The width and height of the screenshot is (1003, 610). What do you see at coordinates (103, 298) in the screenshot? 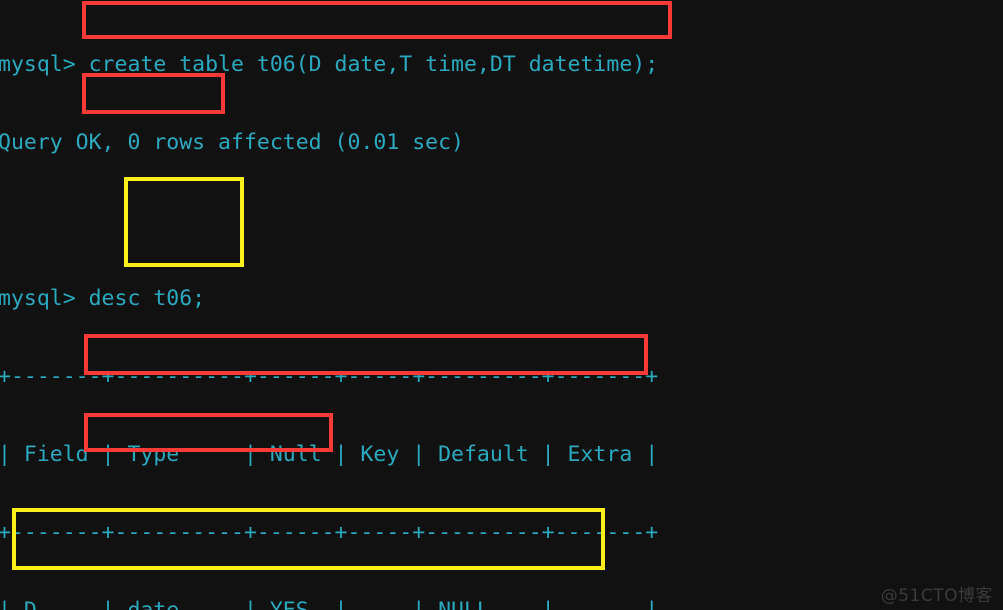
I see `terminal-line: mysql> desc t06;` at bounding box center [103, 298].